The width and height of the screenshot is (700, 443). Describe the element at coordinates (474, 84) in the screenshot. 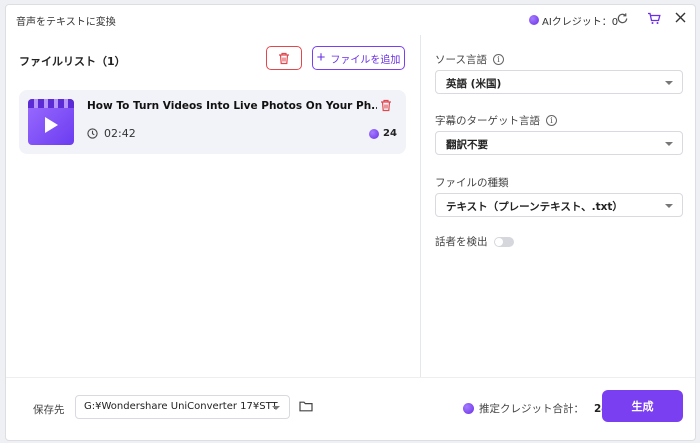

I see `source-language-value: 英語 (米国)` at that location.